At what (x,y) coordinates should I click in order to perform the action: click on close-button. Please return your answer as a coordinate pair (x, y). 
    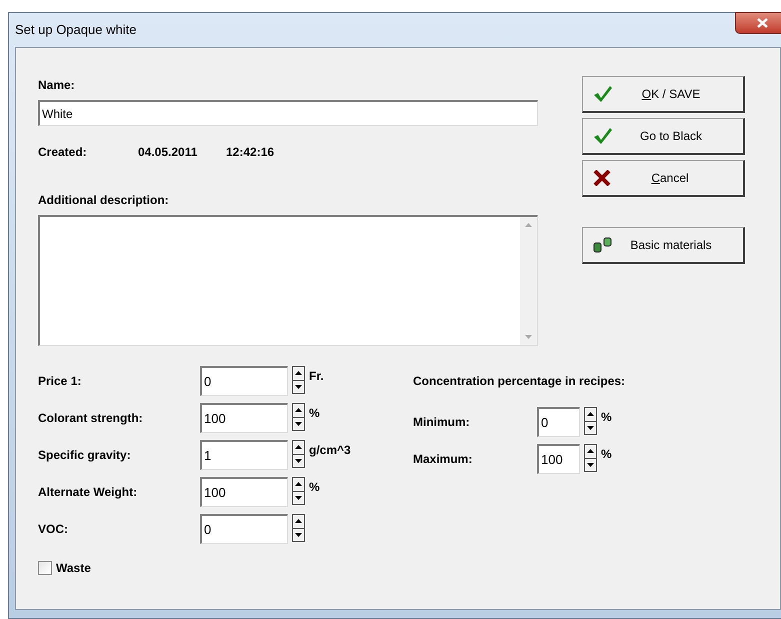
    Looking at the image, I should click on (758, 23).